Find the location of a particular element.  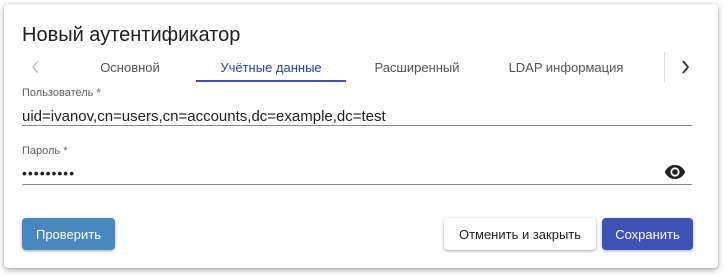

password-label: Пароль * is located at coordinates (45, 151).